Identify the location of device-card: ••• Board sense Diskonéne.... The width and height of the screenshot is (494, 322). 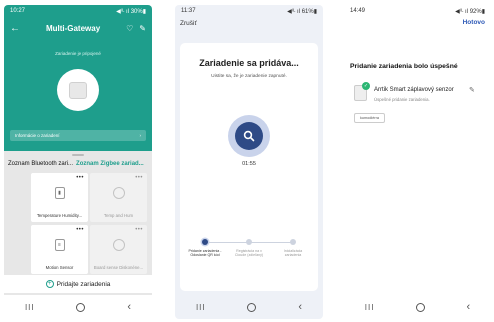
(118, 249).